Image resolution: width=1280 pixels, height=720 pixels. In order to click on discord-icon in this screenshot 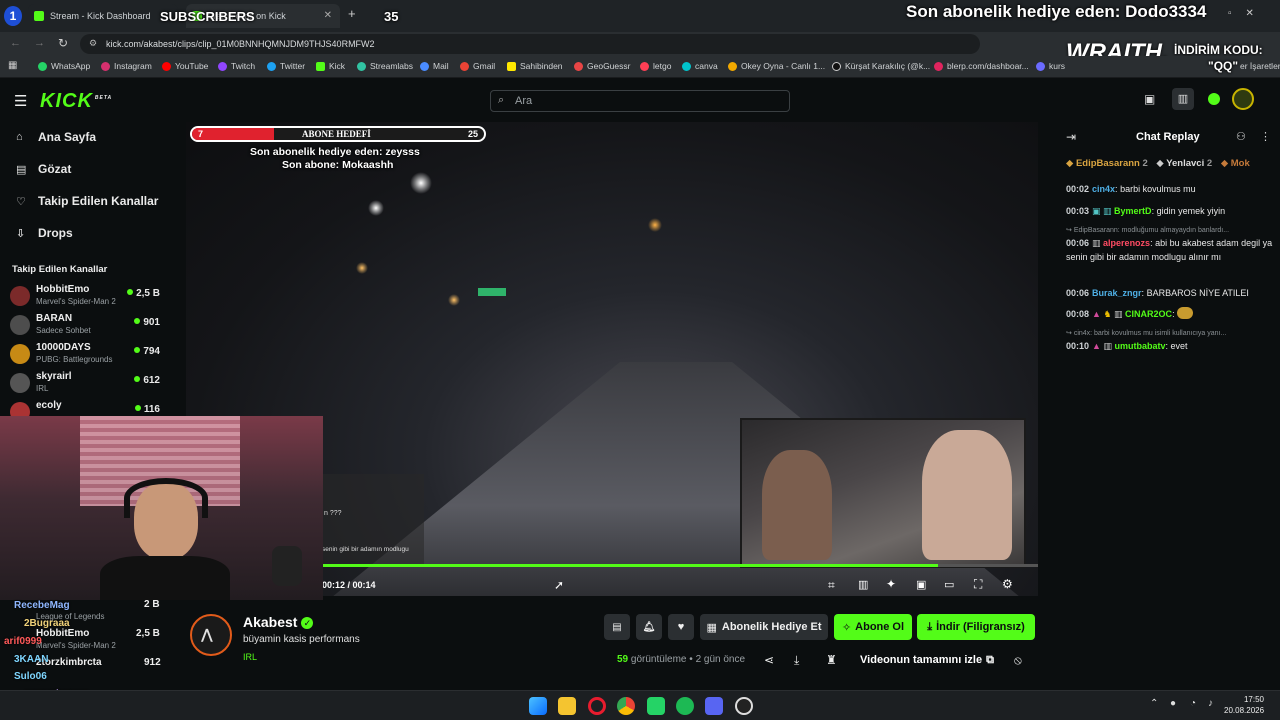, I will do `click(714, 706)`.